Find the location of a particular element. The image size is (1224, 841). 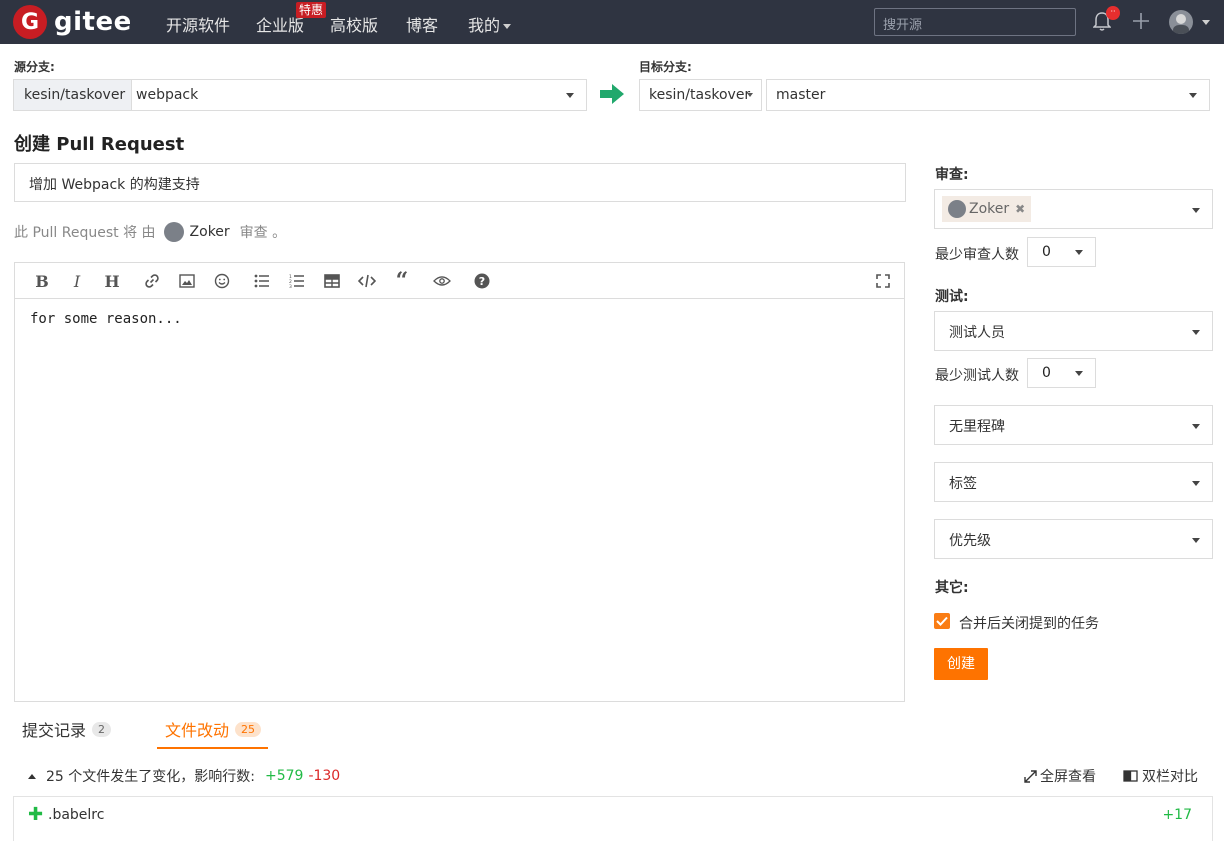

svg-text: 3 is located at coordinates (290, 286).